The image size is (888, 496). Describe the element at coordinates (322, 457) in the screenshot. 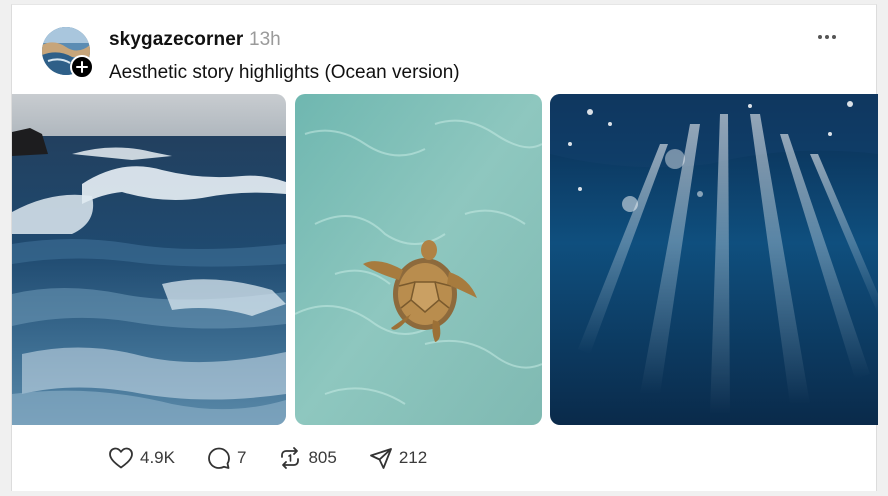

I see `repost-count: 805` at that location.